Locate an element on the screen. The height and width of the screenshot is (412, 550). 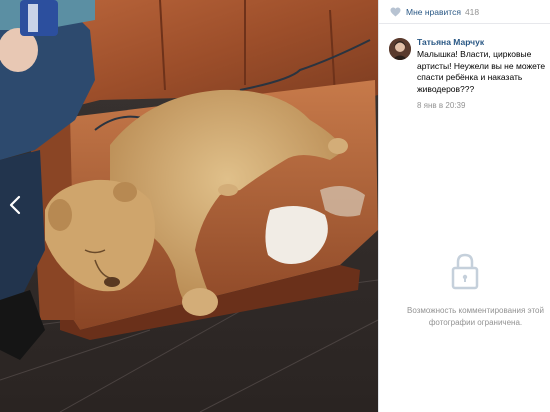
avatar is located at coordinates (400, 49).